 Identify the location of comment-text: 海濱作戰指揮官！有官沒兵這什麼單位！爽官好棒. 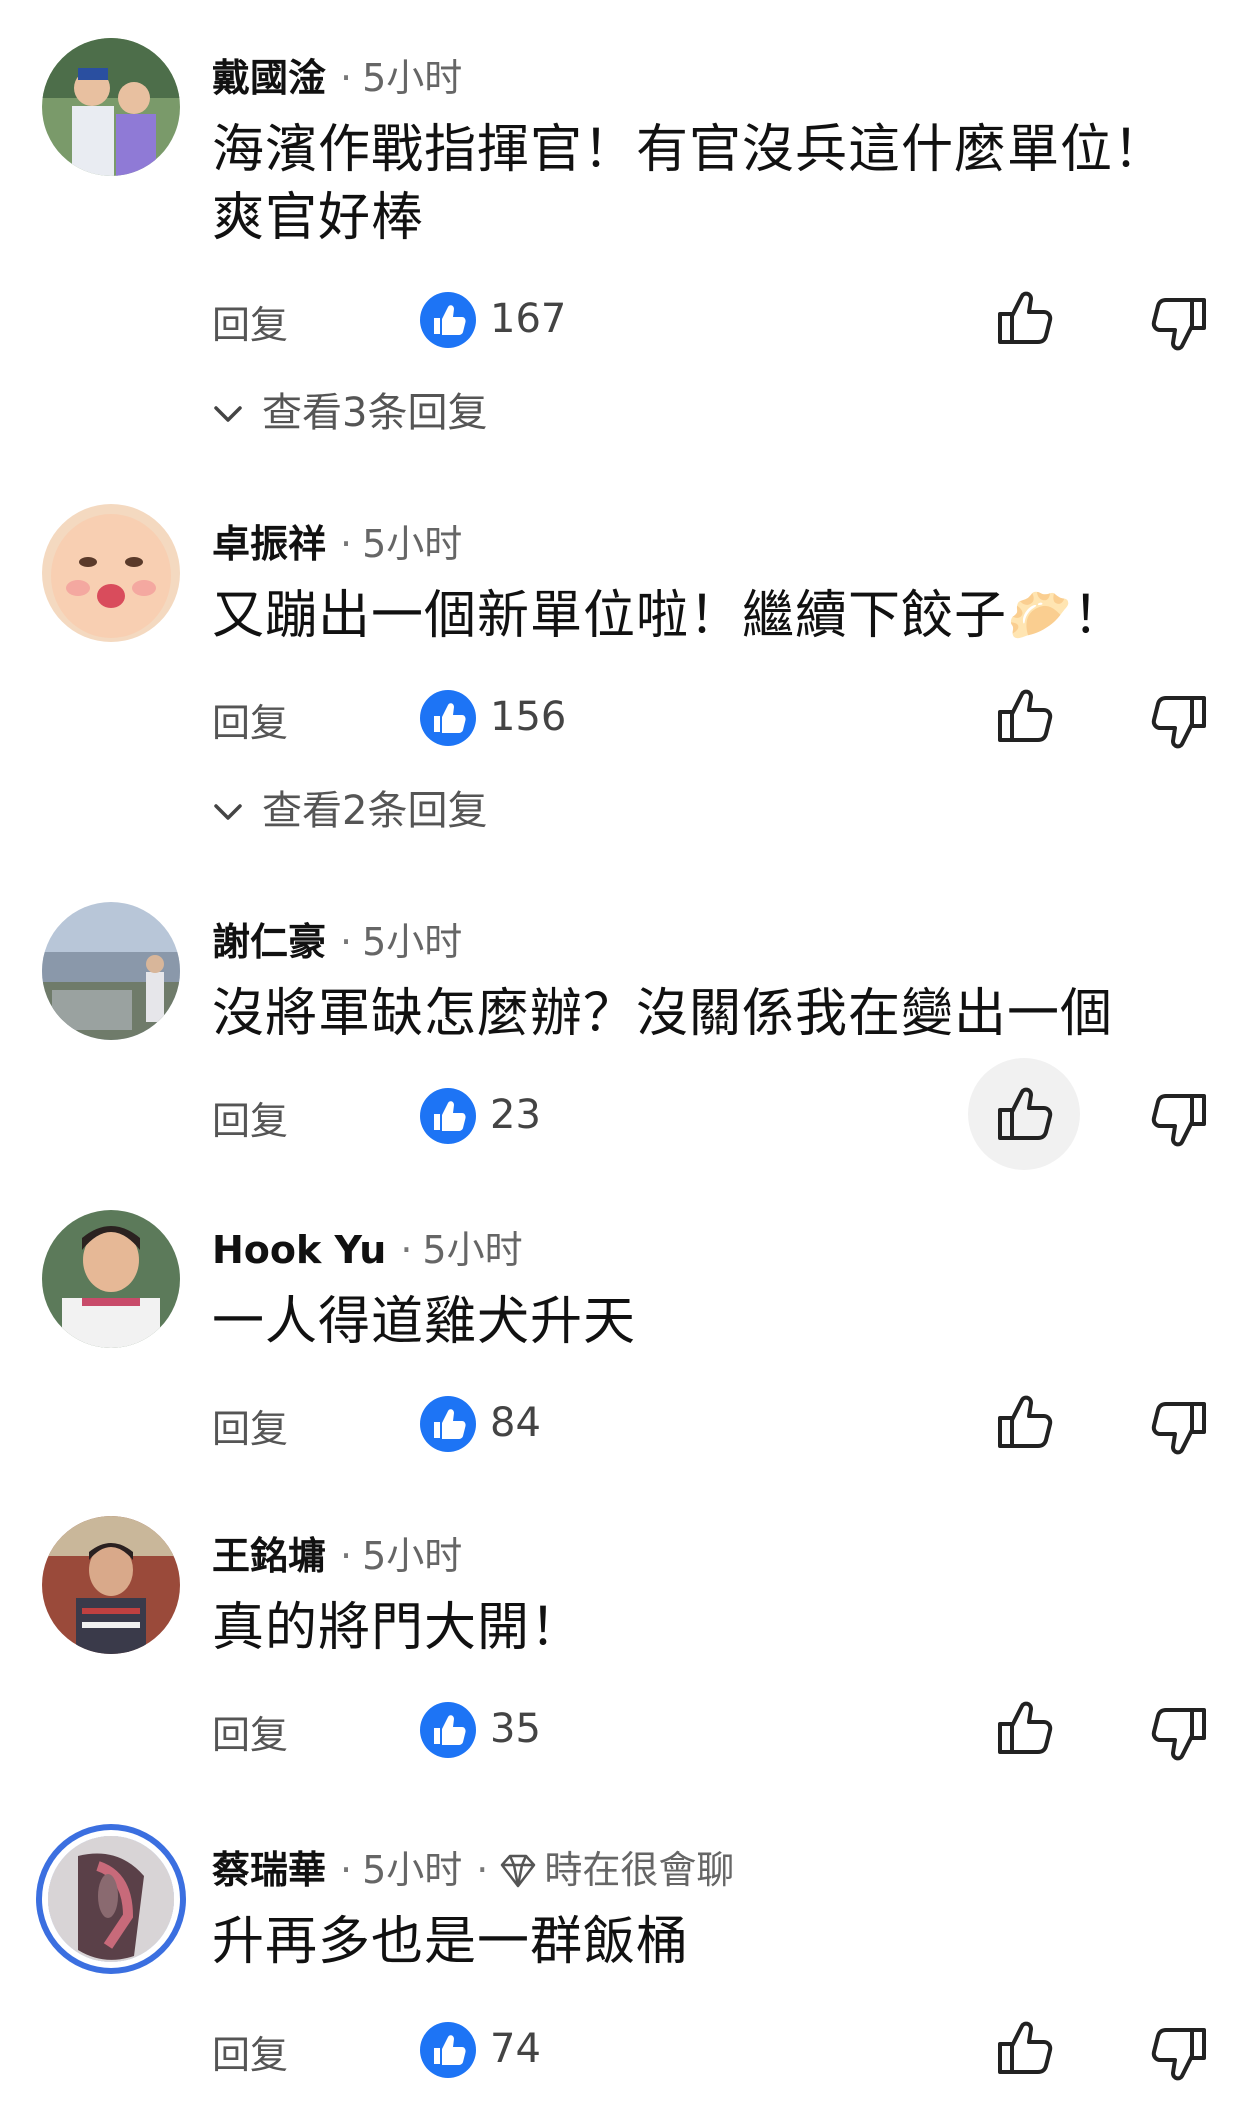
(689, 184).